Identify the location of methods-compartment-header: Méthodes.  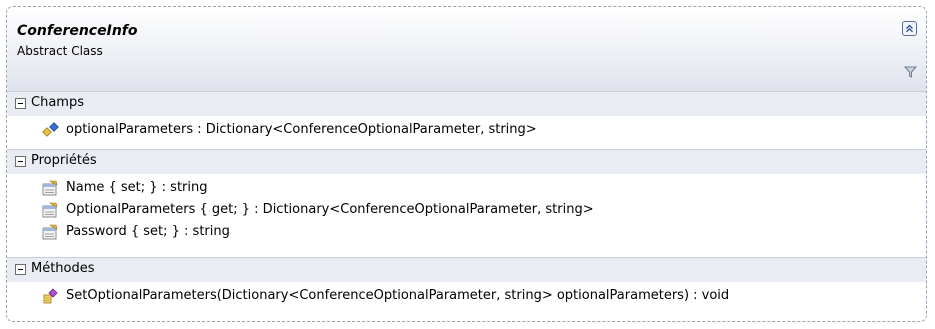
(466, 269).